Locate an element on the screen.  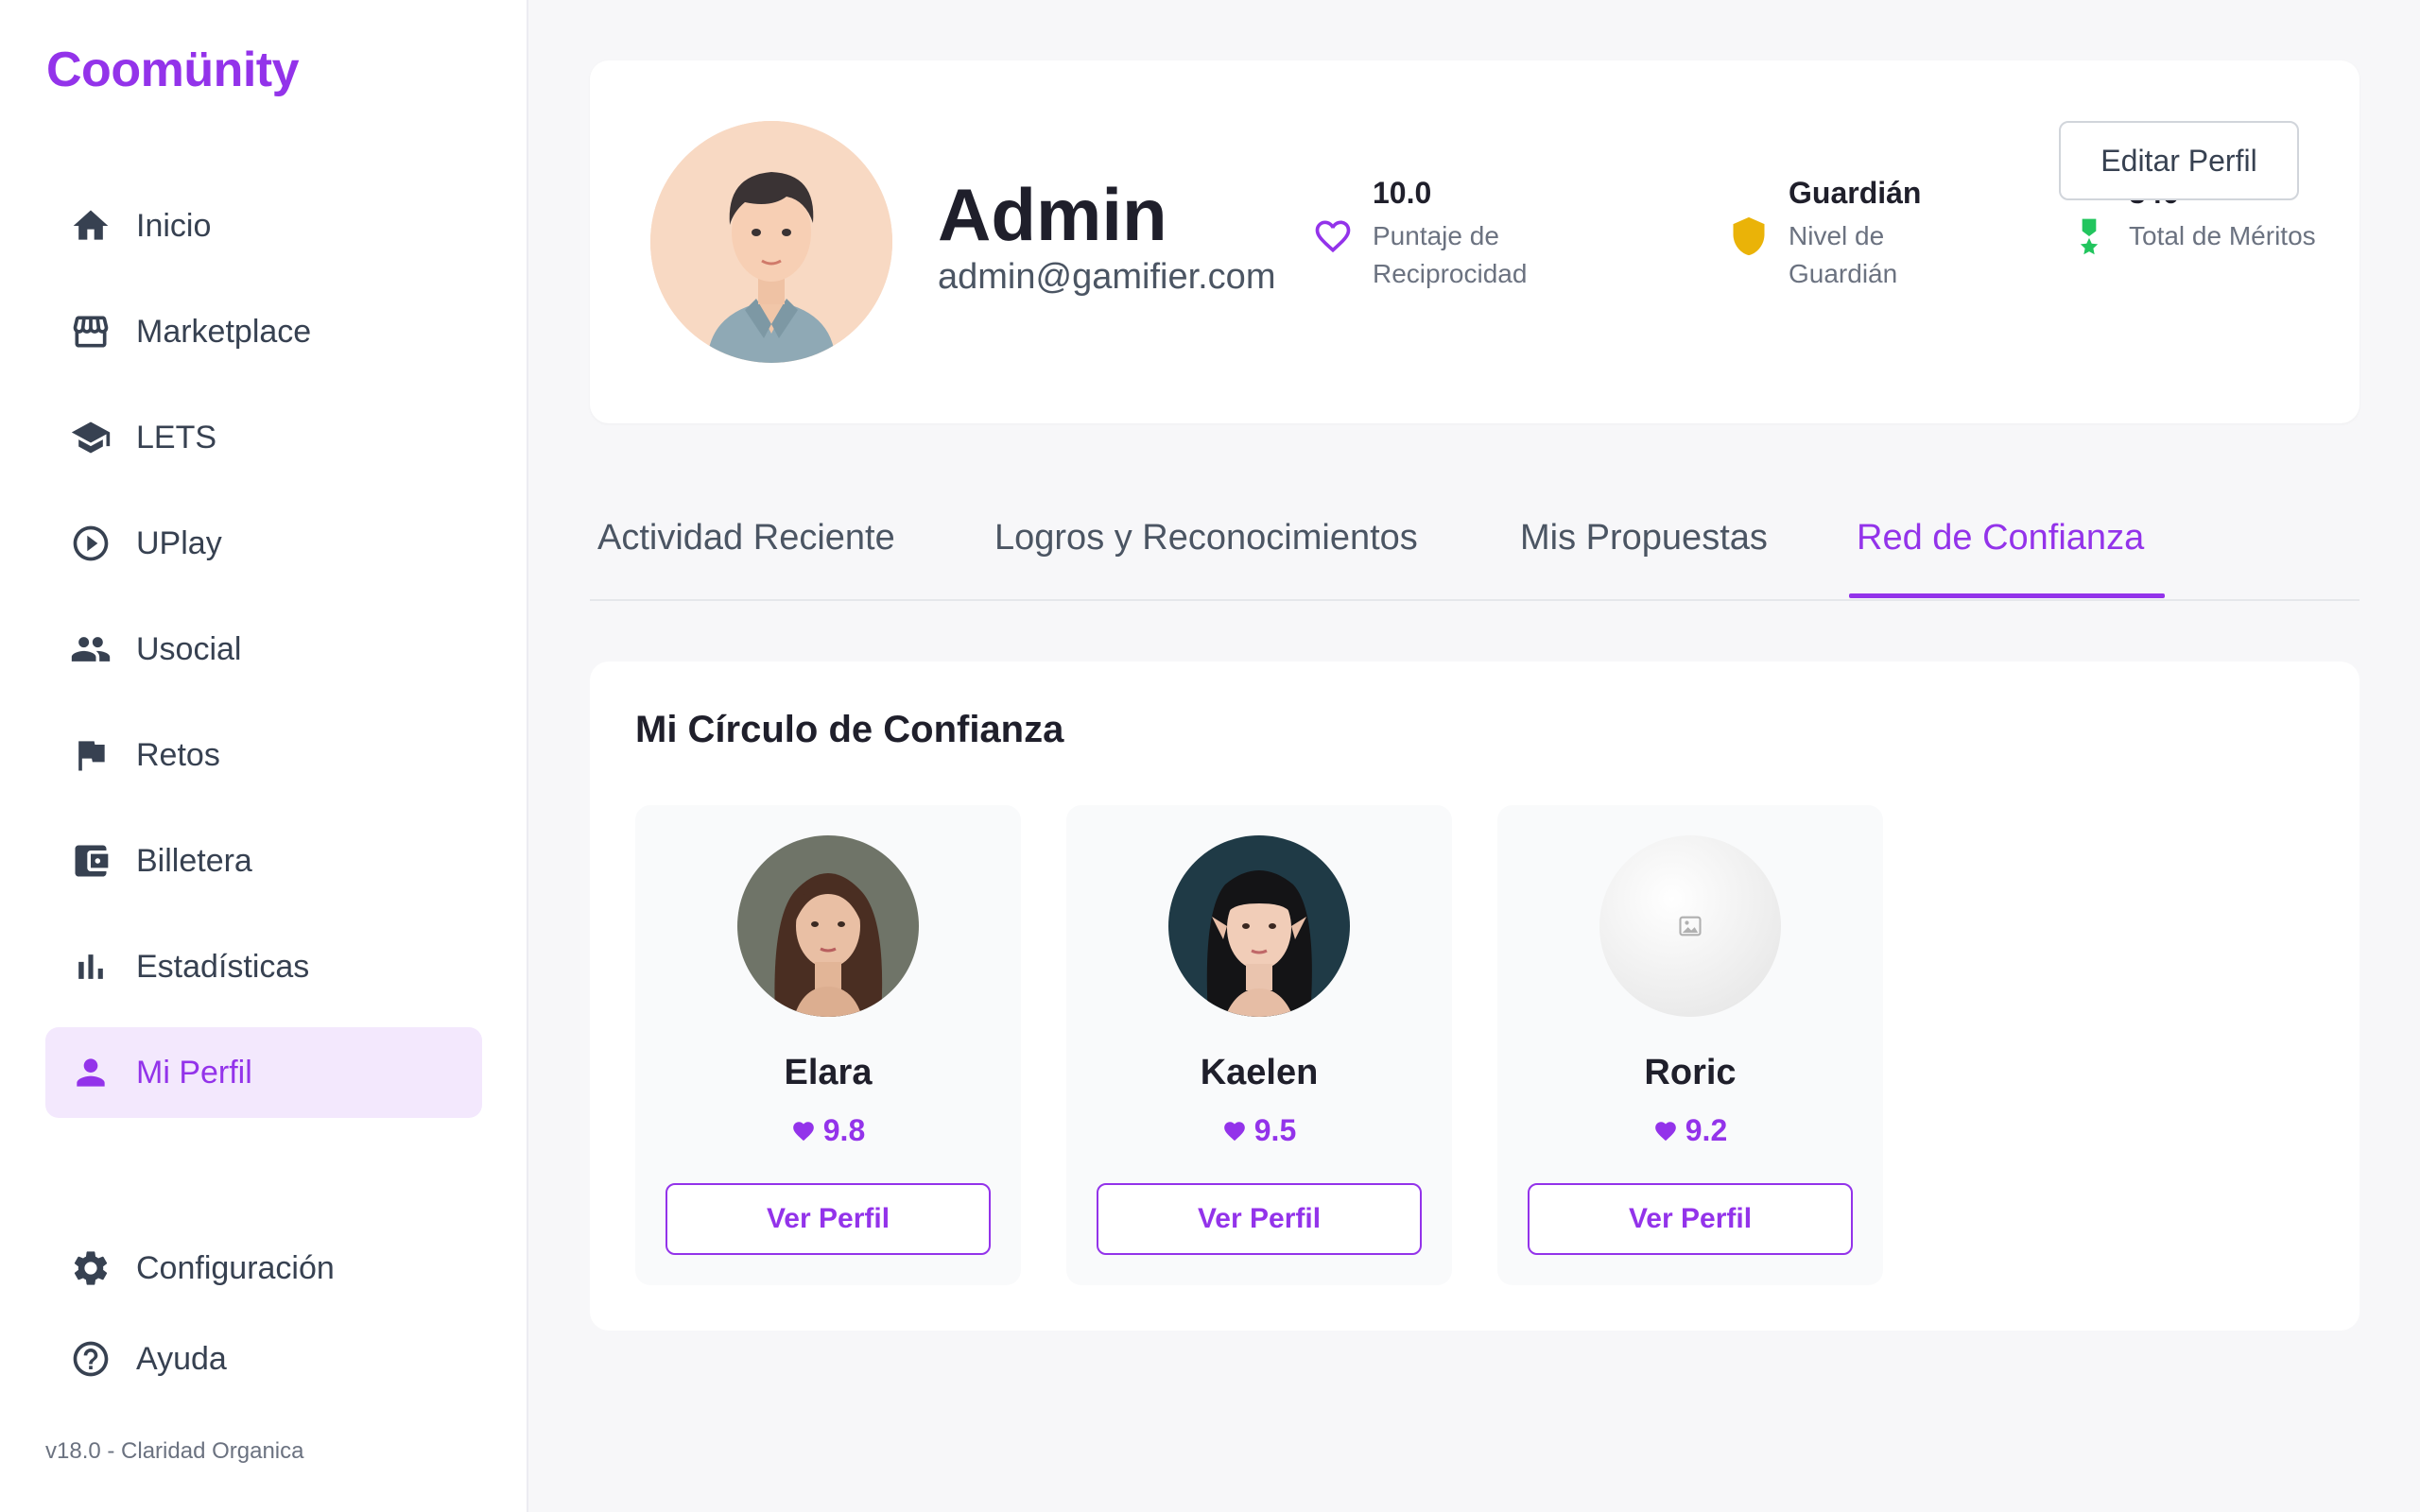
sidebar-item-marketplace: Marketplace is located at coordinates (263, 331).